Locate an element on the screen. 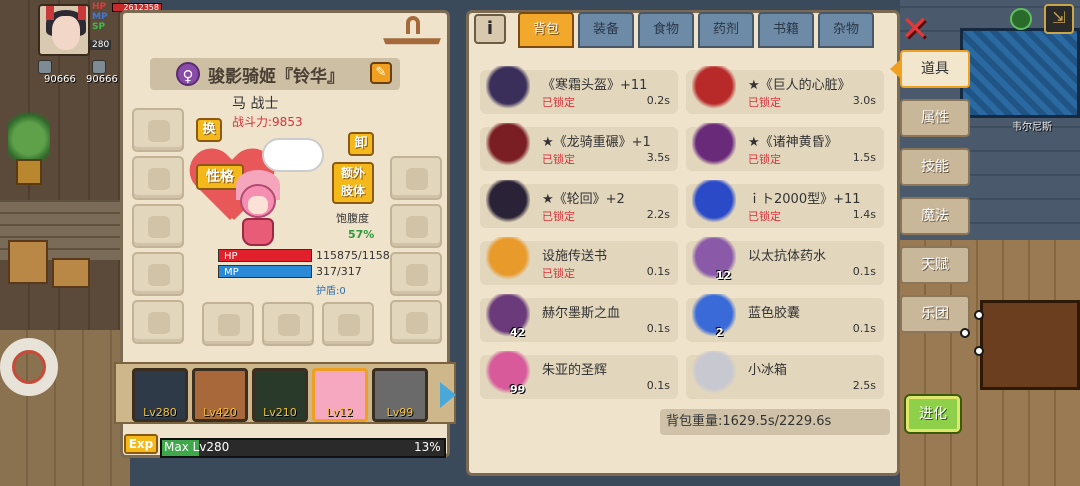 Image resolution: width=1080 pixels, height=486 pixels. party-member: Lv210 is located at coordinates (280, 395).